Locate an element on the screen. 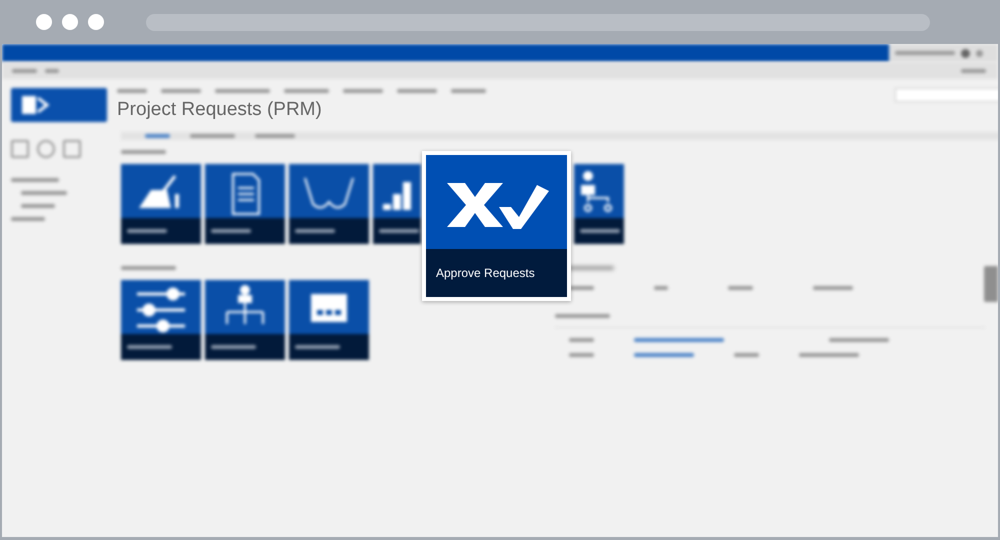  approve-tile: Approve Requests is located at coordinates (496, 226).